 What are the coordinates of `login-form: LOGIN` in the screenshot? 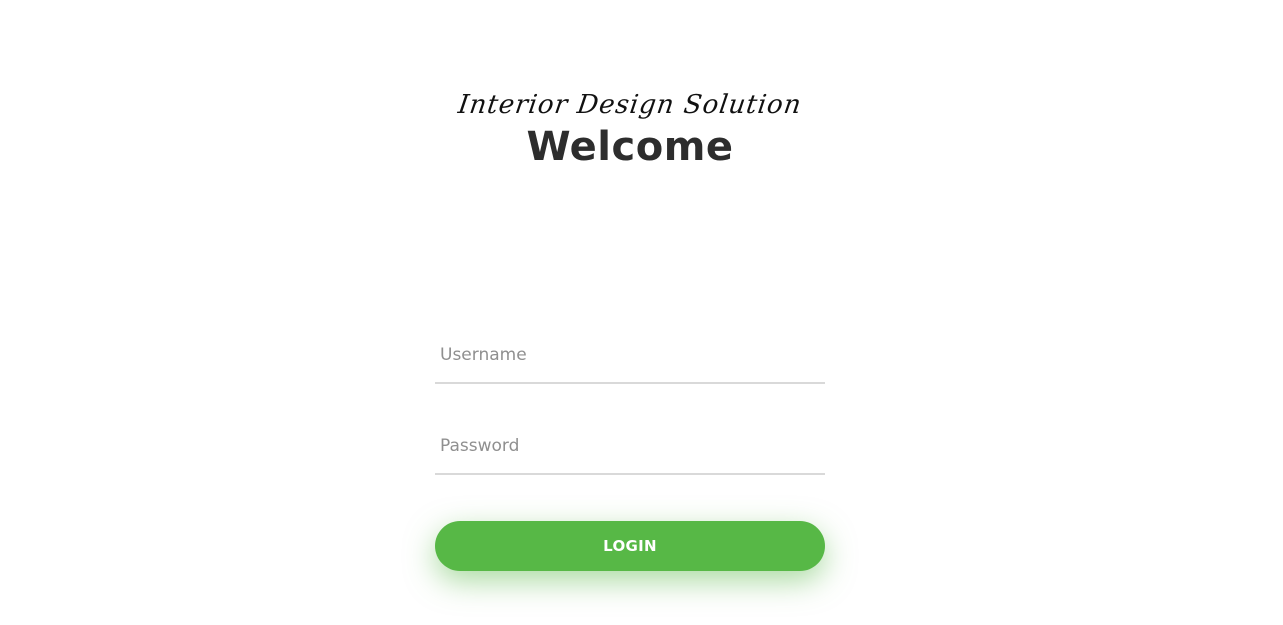 It's located at (630, 450).